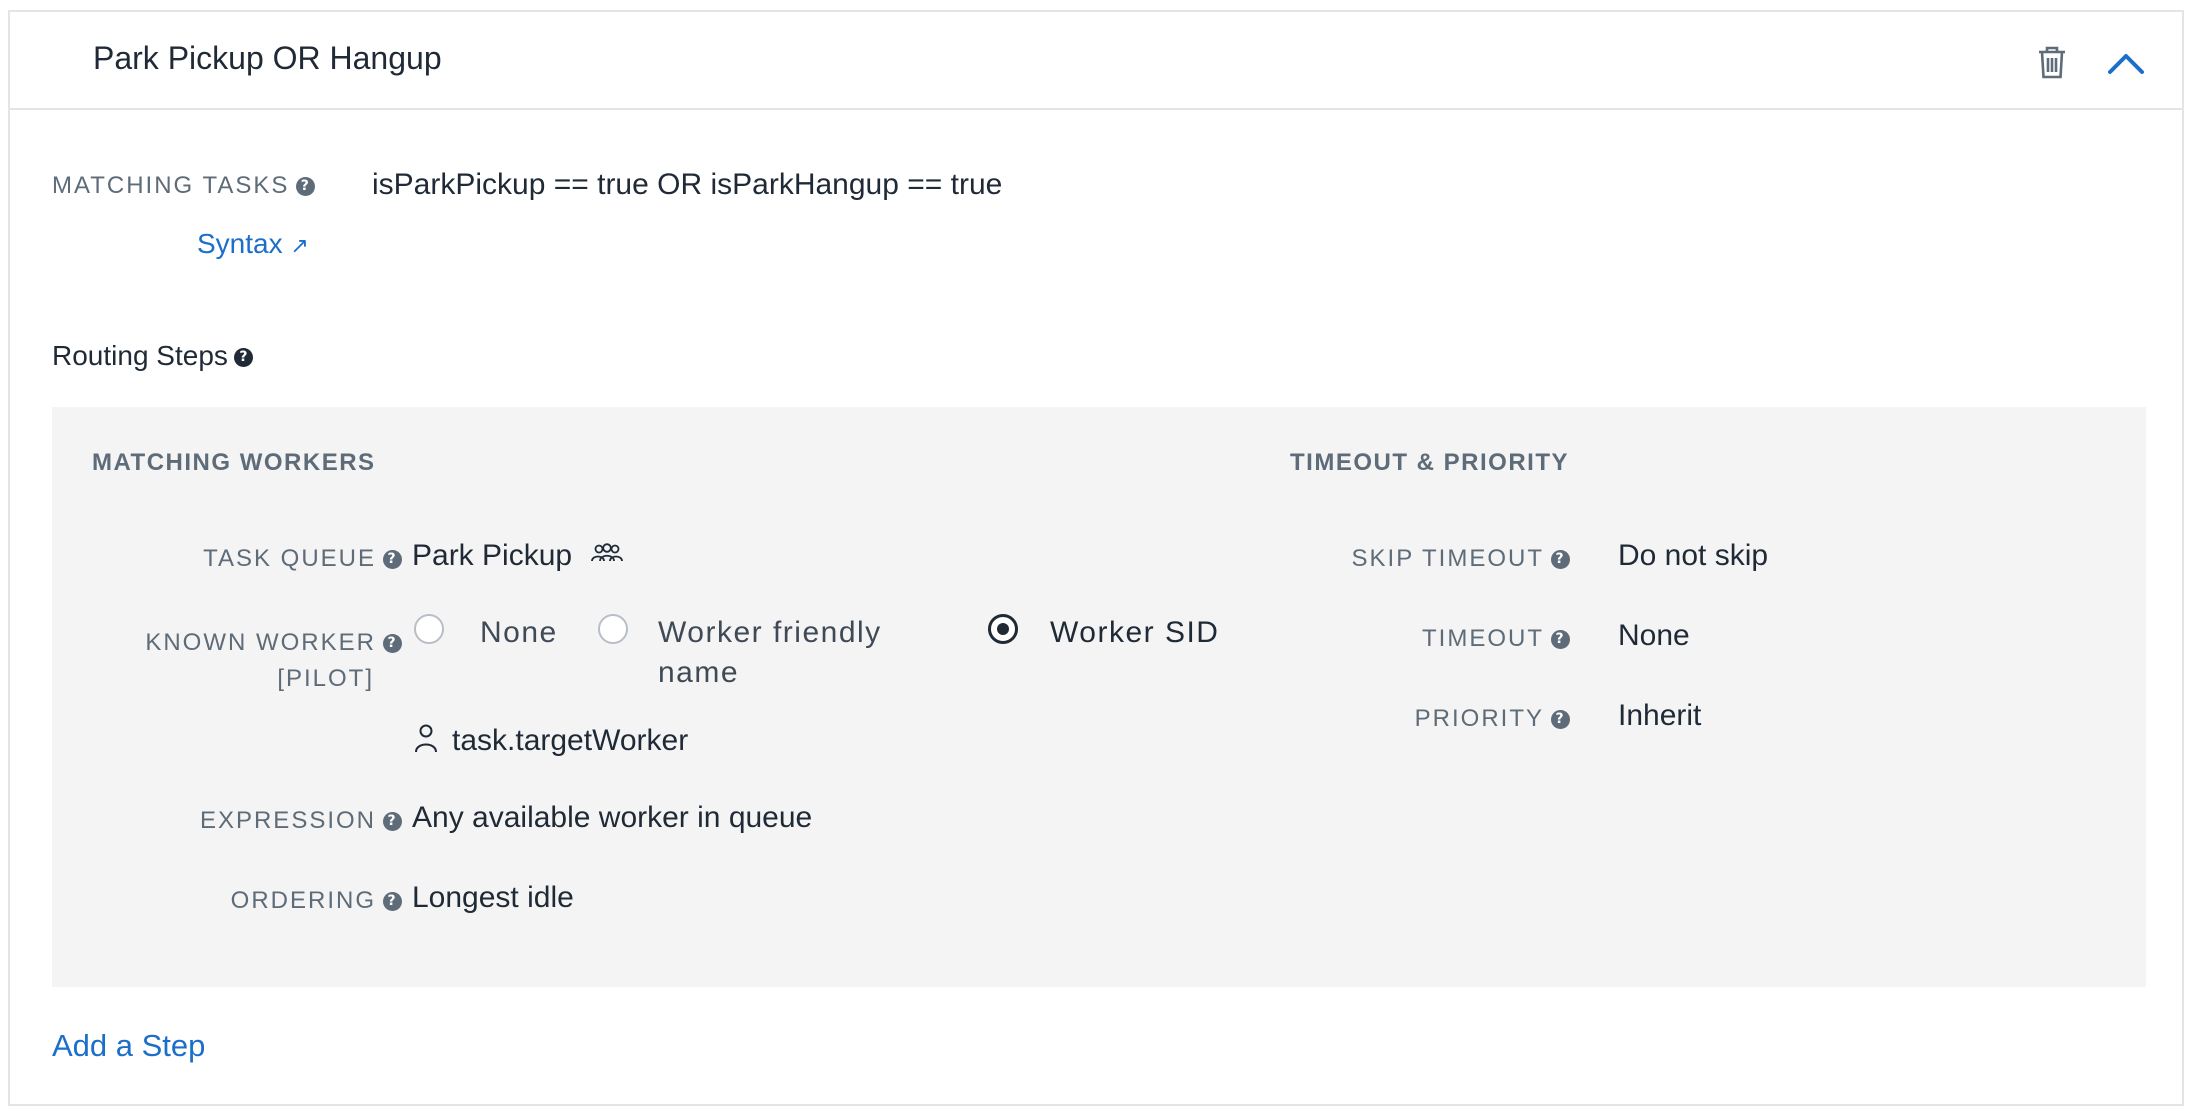  Describe the element at coordinates (234, 462) in the screenshot. I see `matching-workers-heading: MATCHING WORKERS` at that location.